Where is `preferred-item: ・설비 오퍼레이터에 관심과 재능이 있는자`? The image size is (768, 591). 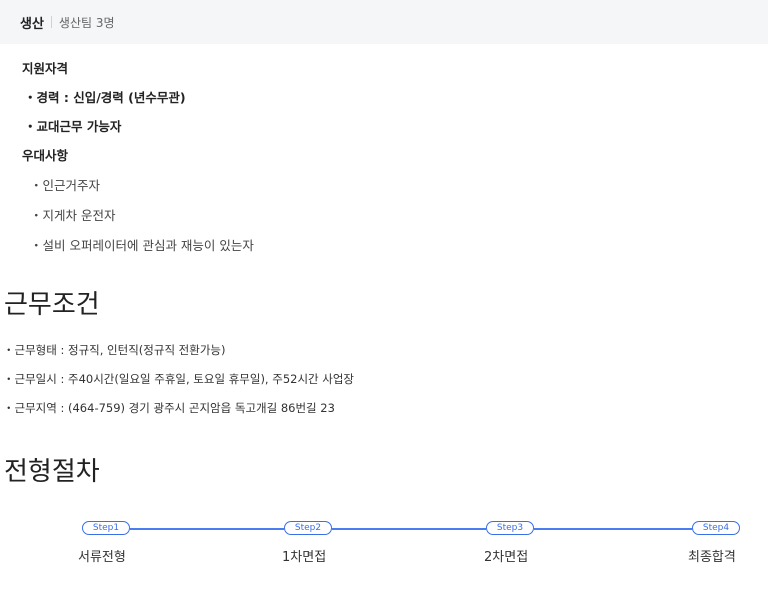
preferred-item: ・설비 오퍼레이터에 관심과 재능이 있는자 is located at coordinates (142, 245).